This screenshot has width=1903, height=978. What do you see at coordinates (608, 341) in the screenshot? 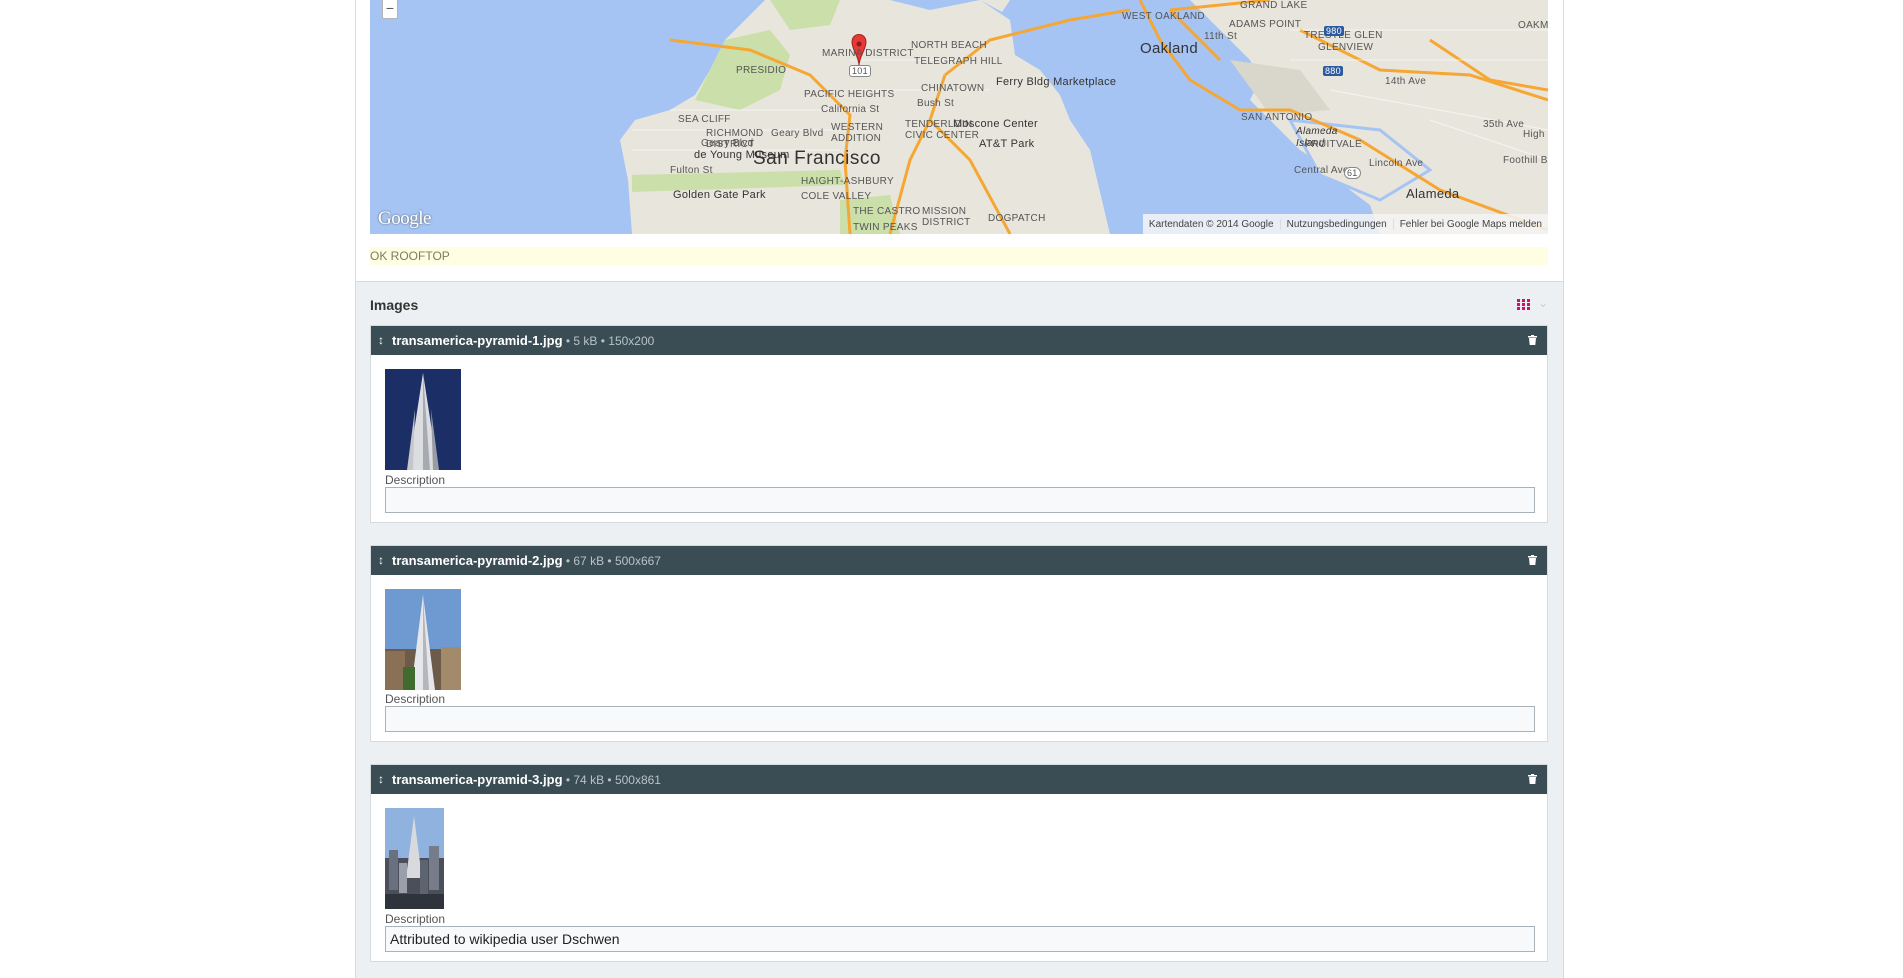
I see `image-meta: • 5 kB • 150x200` at bounding box center [608, 341].